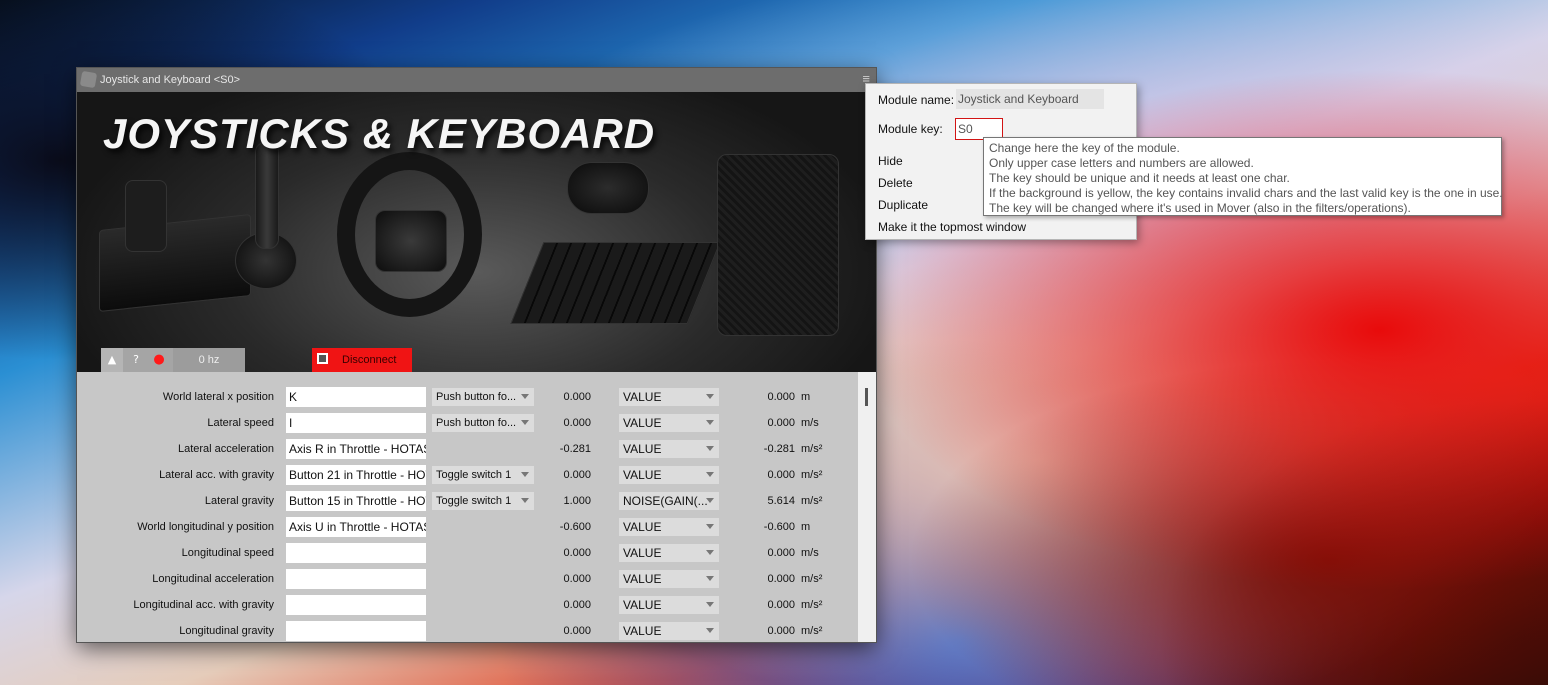 This screenshot has width=1548, height=685. Describe the element at coordinates (577, 501) in the screenshot. I see `raw-value: 1.000` at that location.